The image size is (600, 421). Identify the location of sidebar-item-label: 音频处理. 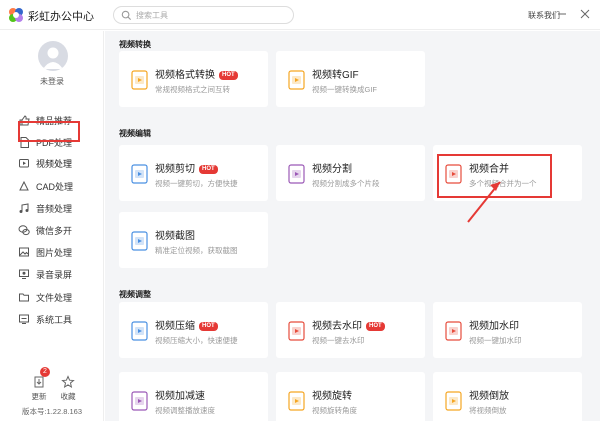
(54, 208).